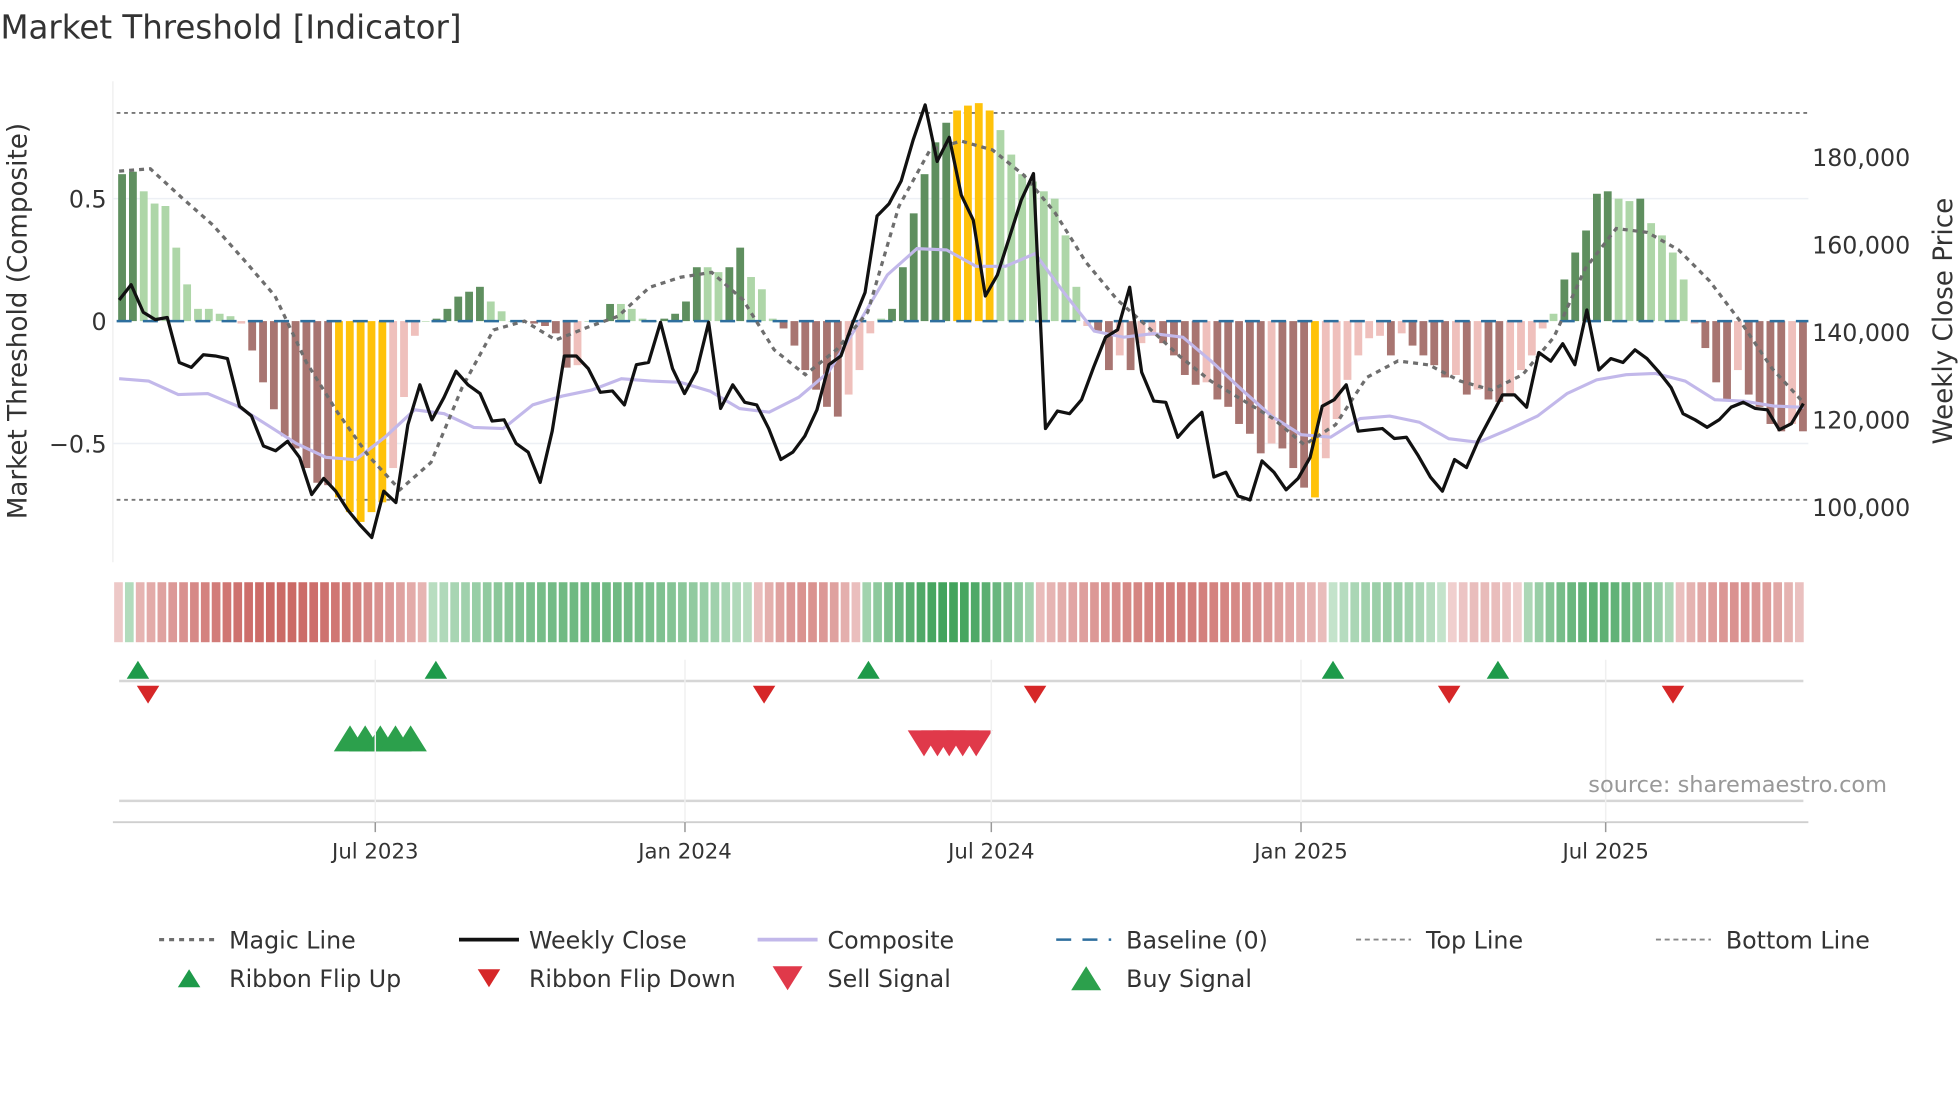 The height and width of the screenshot is (1102, 1960). Describe the element at coordinates (1861, 421) in the screenshot. I see `right-tick-label: 120,000` at that location.